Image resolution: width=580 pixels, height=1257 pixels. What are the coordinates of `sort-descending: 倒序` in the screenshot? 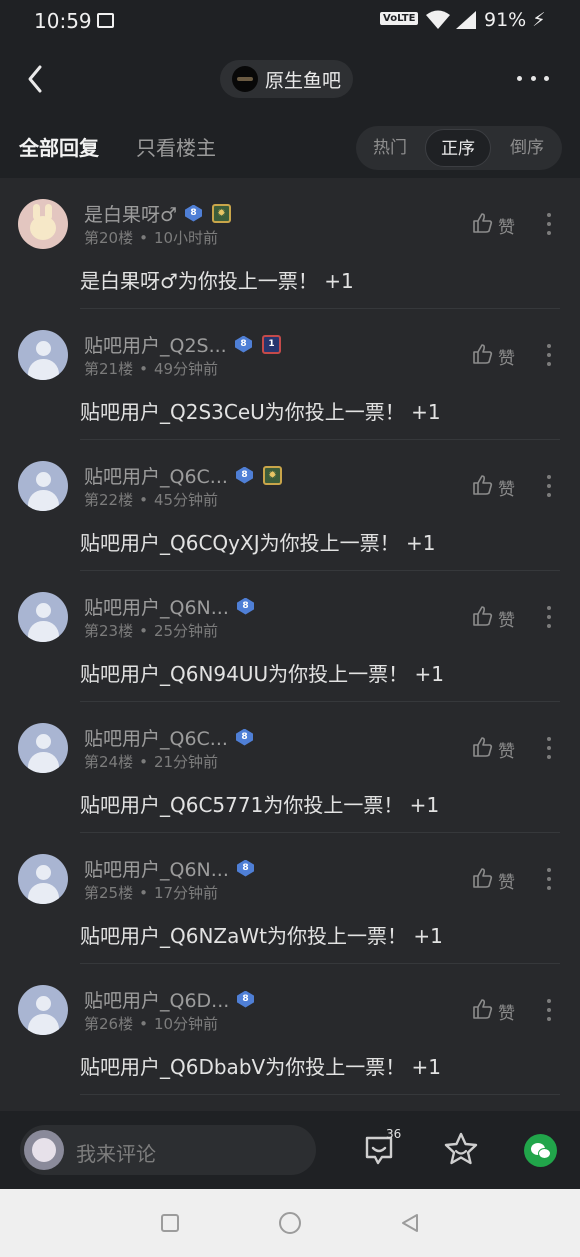 It's located at (527, 148).